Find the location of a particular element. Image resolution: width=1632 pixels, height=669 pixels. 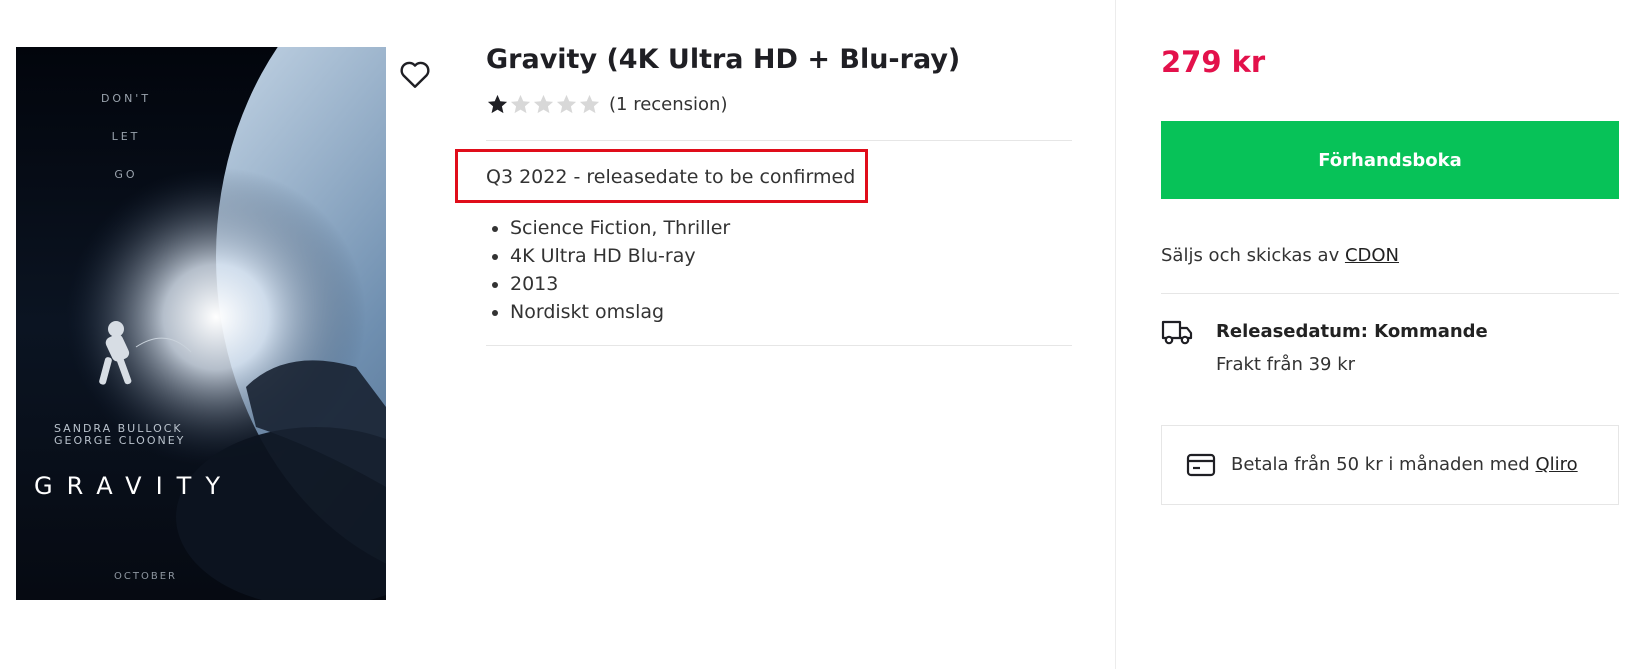

payment-info: Betala från 50 kr i månaden med Qliro is located at coordinates (1404, 464).